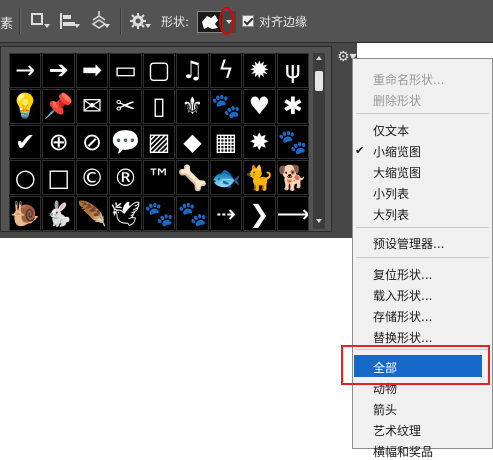 The image size is (493, 460). What do you see at coordinates (192, 106) in the screenshot?
I see `shape-thumbnail: ⚜` at bounding box center [192, 106].